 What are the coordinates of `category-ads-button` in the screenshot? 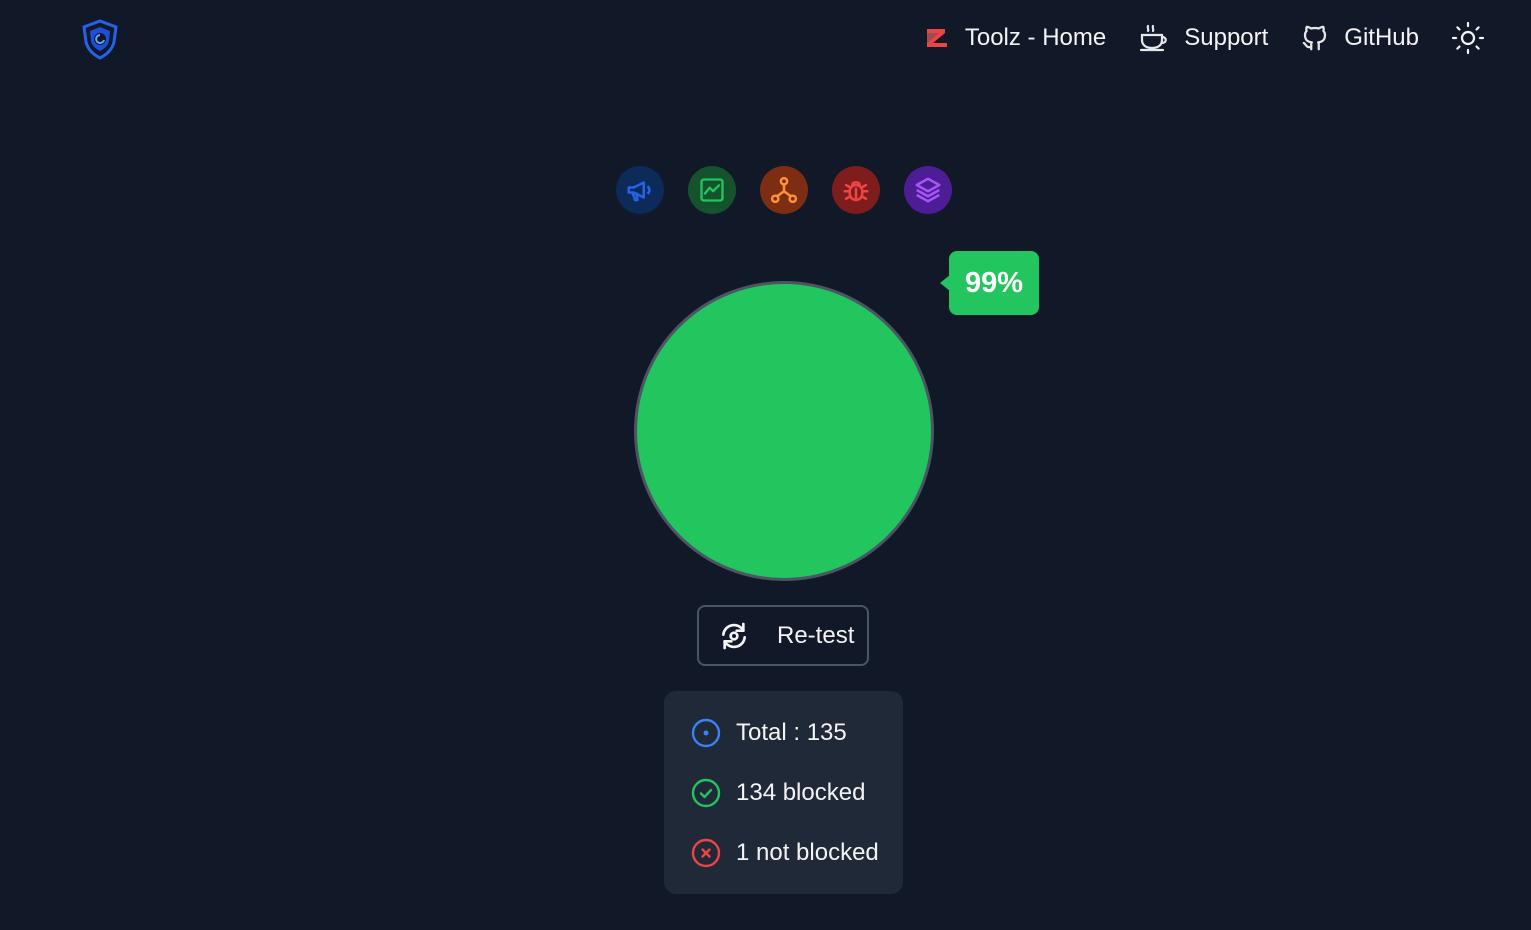 It's located at (640, 190).